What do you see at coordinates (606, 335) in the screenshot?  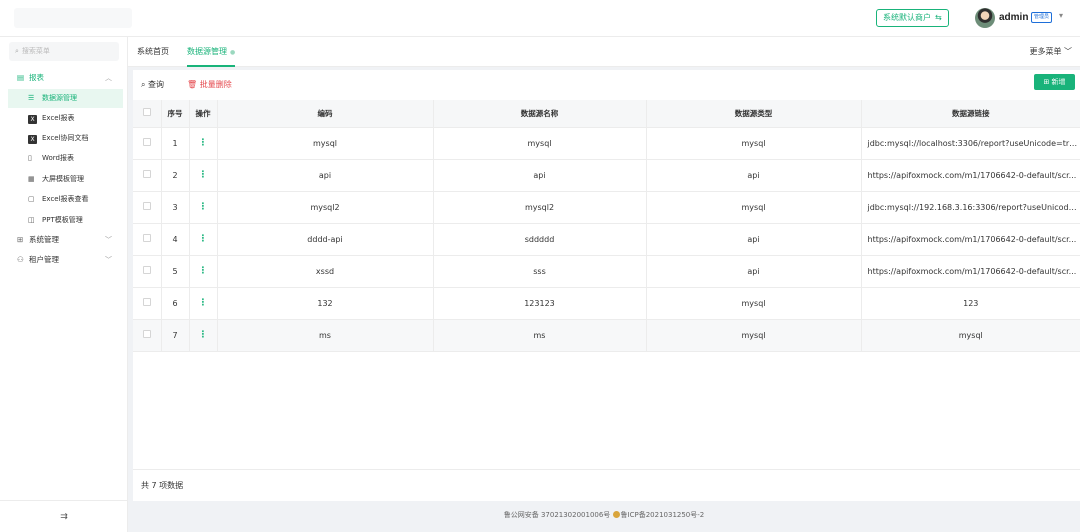 I see `table-row: 7 ⋮ ms ms mysql mysql` at bounding box center [606, 335].